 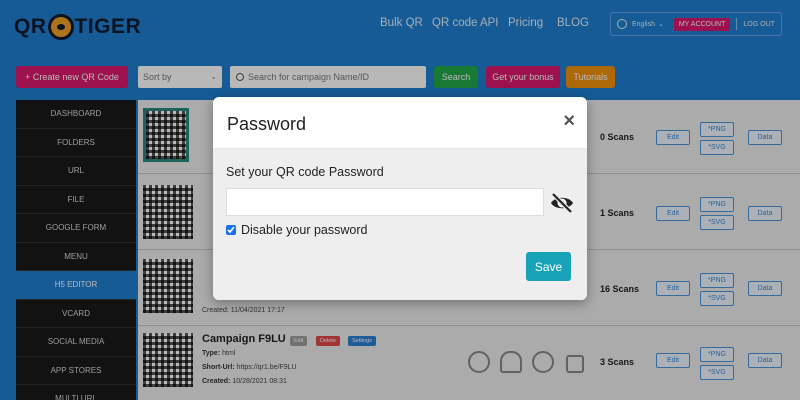 I want to click on eye-slash-icon, so click(x=562, y=203).